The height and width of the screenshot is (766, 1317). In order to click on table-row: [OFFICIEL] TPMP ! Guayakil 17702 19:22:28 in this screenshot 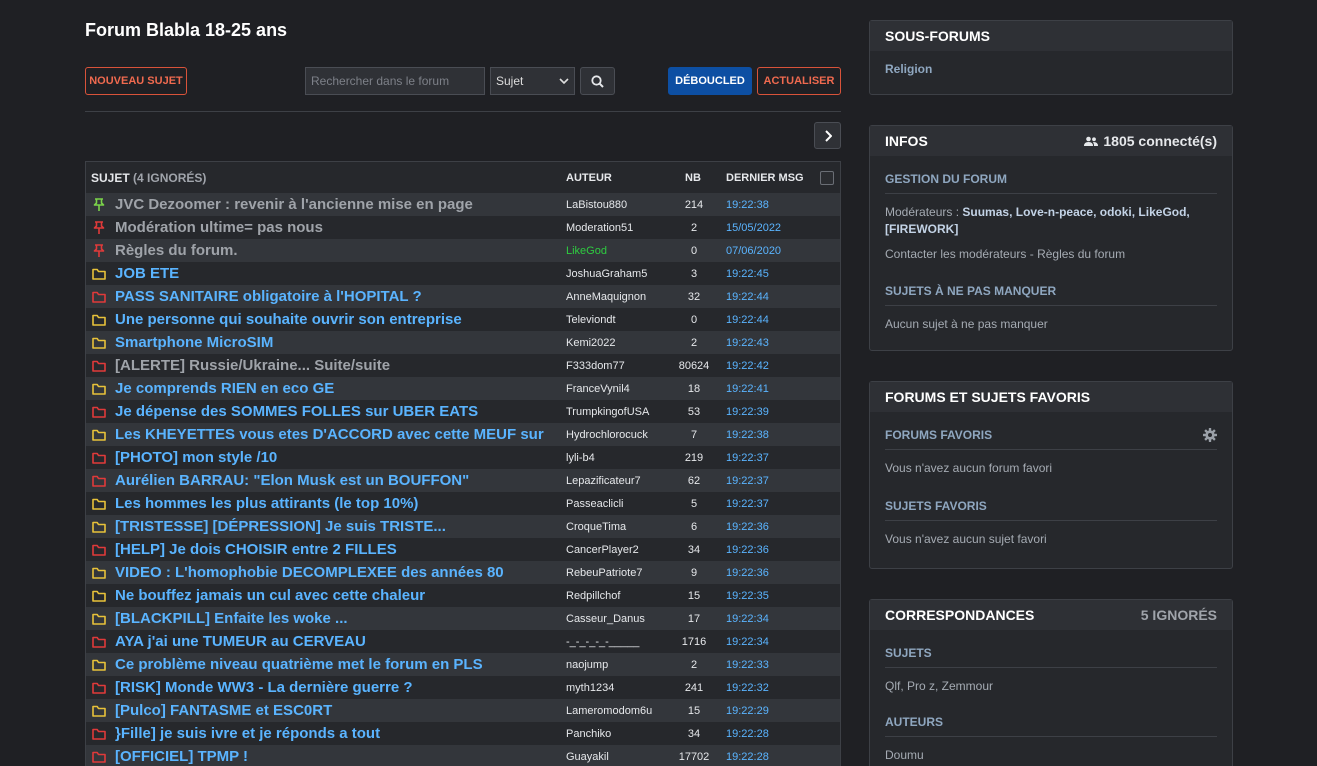, I will do `click(463, 755)`.